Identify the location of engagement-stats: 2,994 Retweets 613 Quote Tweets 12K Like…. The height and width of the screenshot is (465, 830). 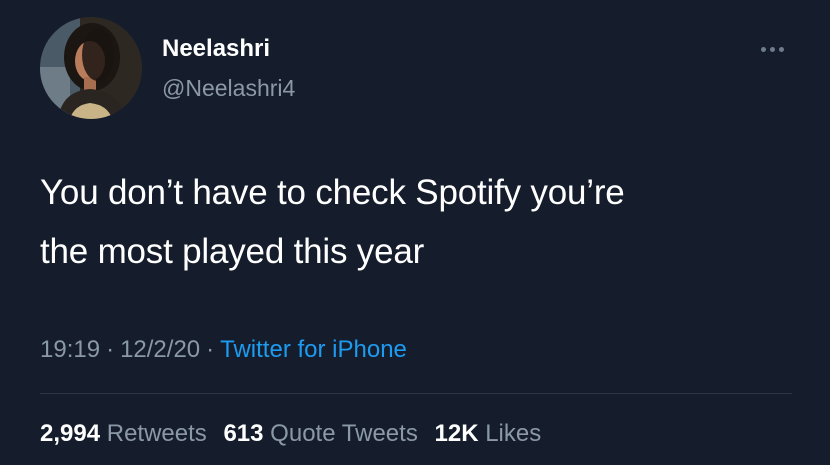
(295, 434).